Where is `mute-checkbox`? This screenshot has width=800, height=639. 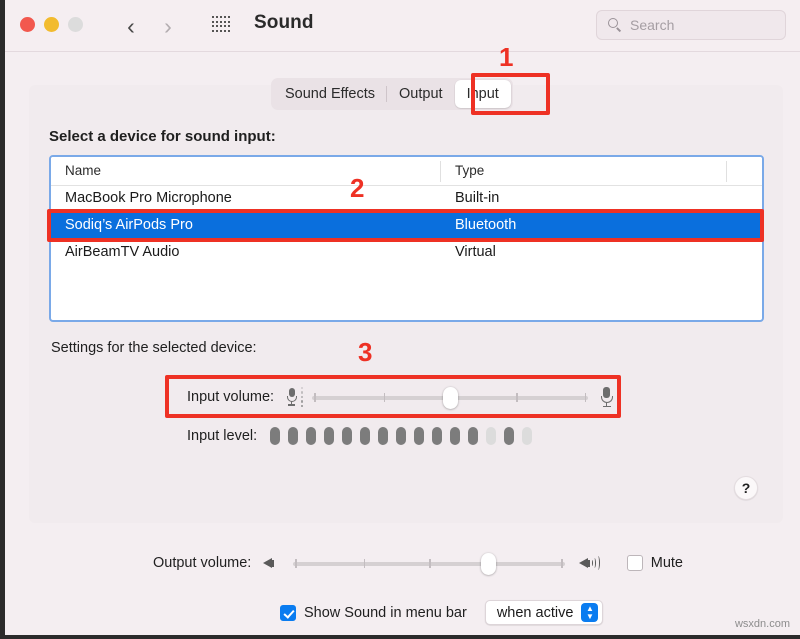
mute-checkbox is located at coordinates (634, 563).